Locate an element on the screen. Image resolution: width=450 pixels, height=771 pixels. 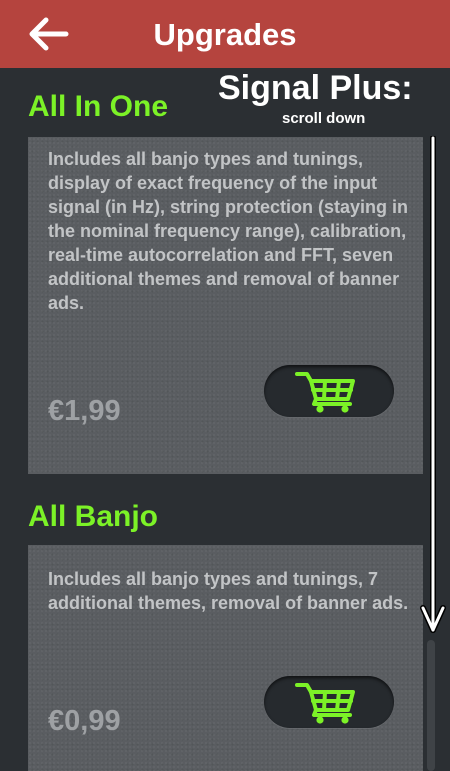
back-button is located at coordinates (48, 34).